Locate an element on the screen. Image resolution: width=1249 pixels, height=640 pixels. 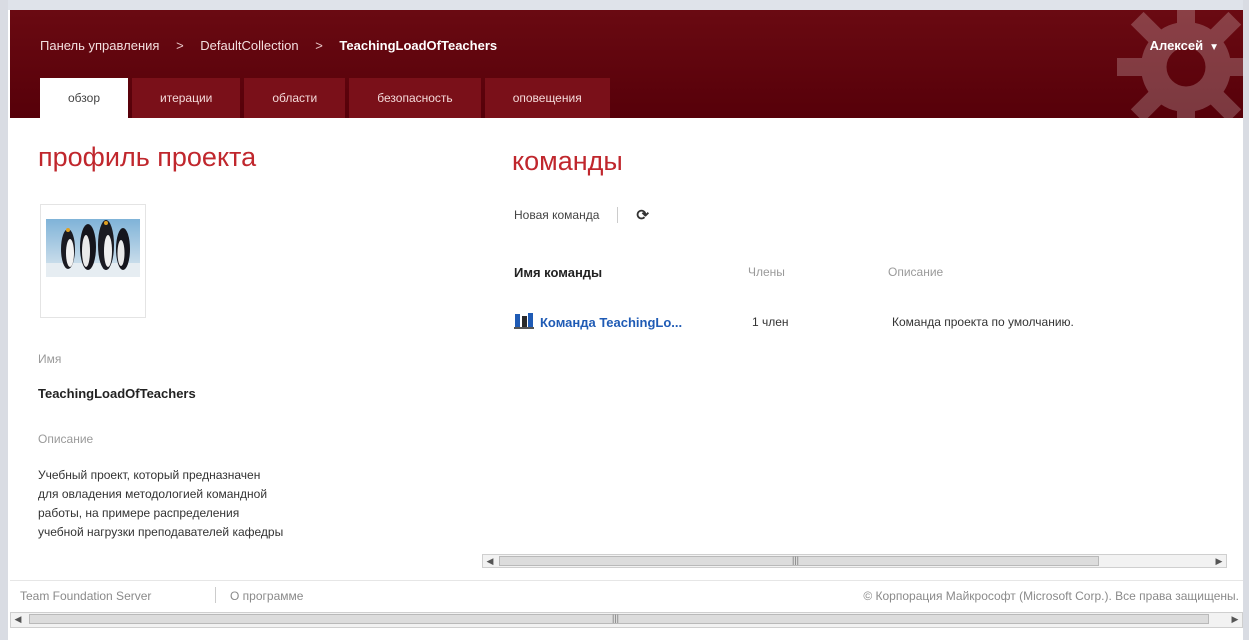
description-line: Учебный проект, который предназначен is located at coordinates (149, 475).